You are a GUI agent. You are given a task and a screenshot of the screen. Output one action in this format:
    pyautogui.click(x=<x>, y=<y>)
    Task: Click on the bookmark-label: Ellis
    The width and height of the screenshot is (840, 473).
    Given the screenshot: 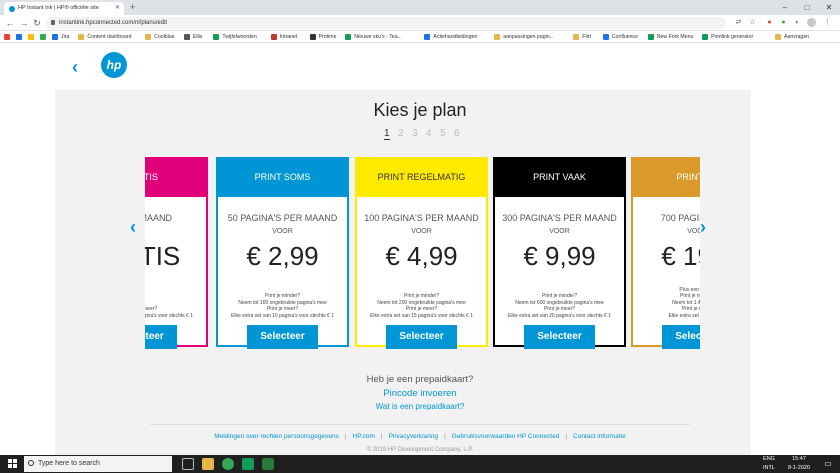 What is the action you would take?
    pyautogui.click(x=197, y=37)
    